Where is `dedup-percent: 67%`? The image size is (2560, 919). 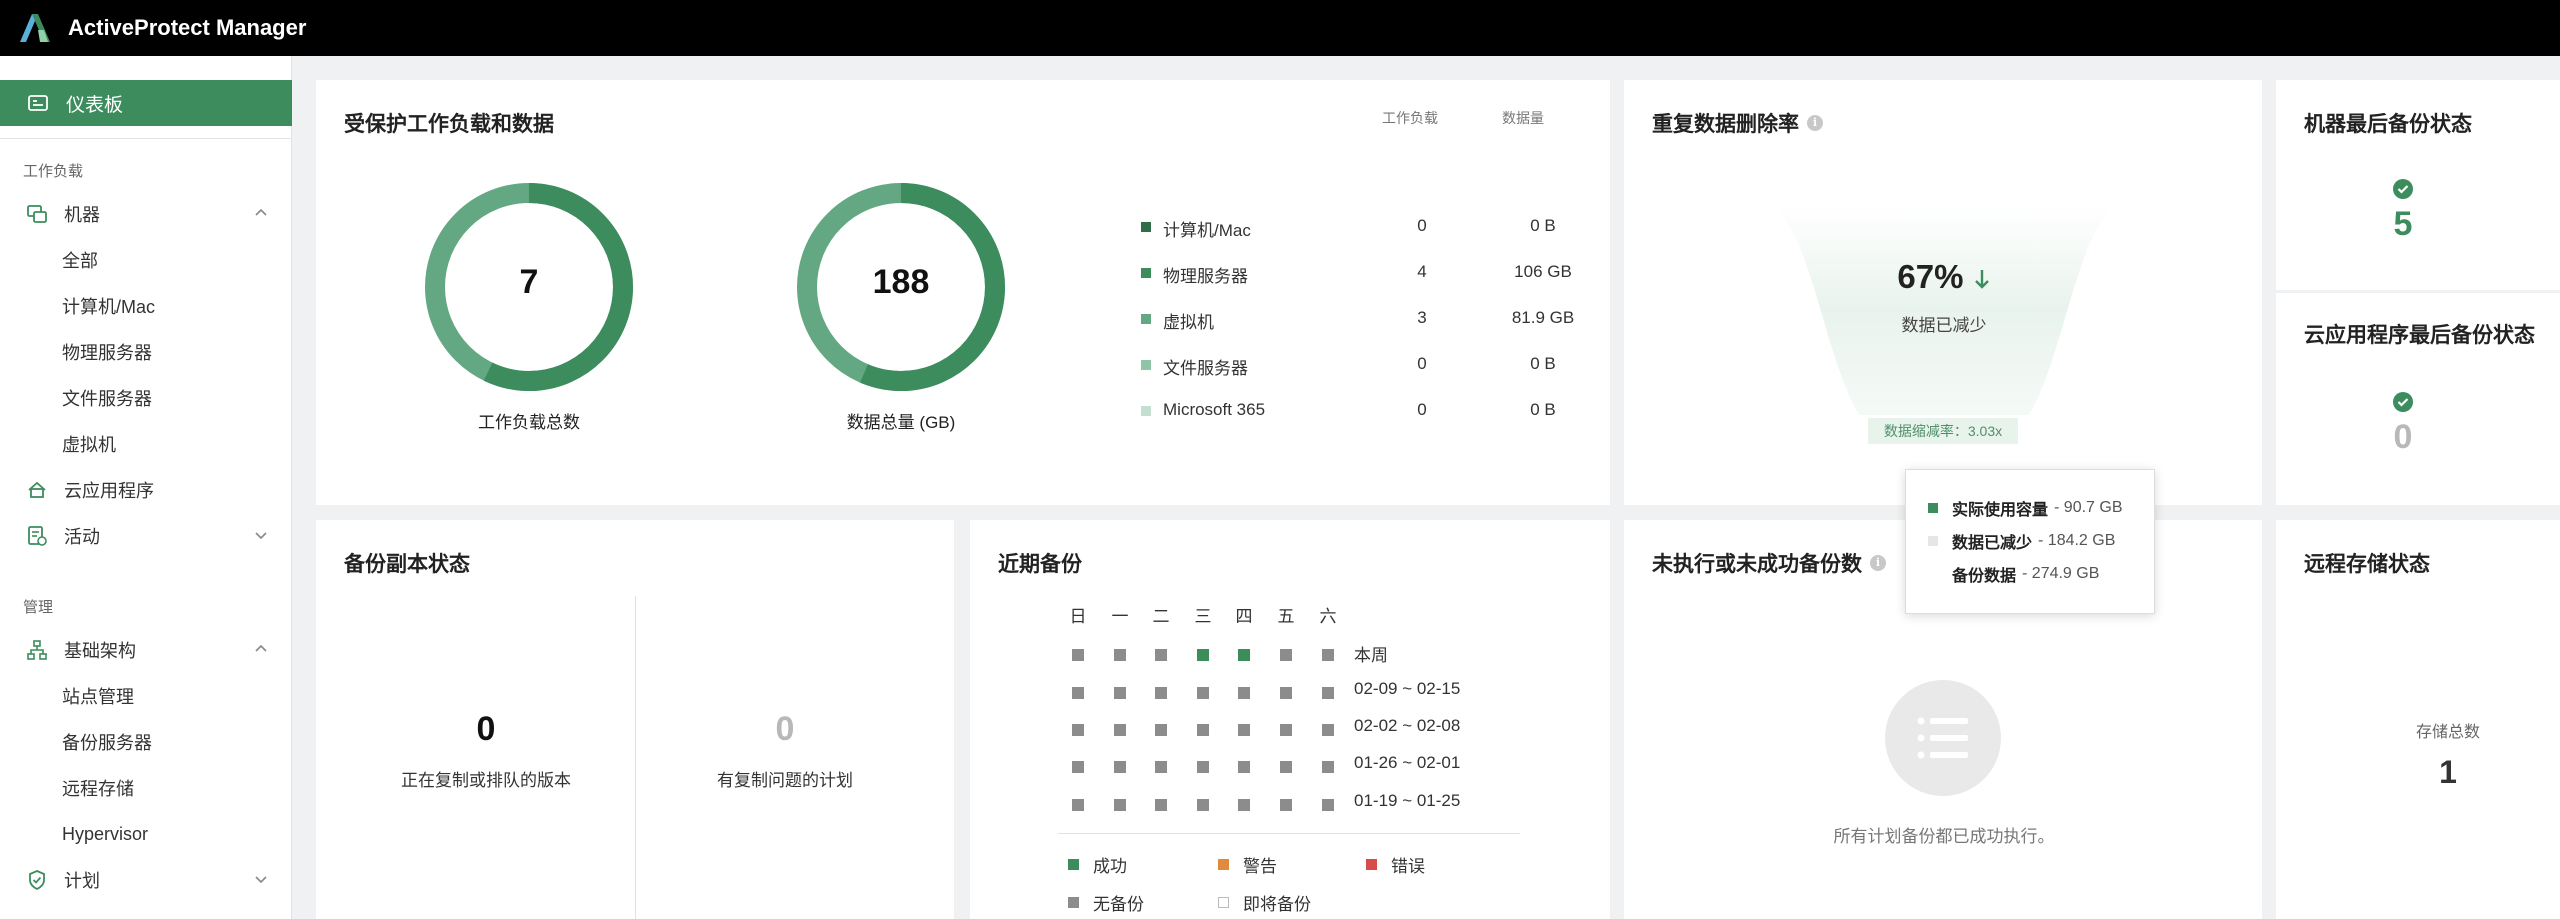 dedup-percent: 67% is located at coordinates (1944, 277).